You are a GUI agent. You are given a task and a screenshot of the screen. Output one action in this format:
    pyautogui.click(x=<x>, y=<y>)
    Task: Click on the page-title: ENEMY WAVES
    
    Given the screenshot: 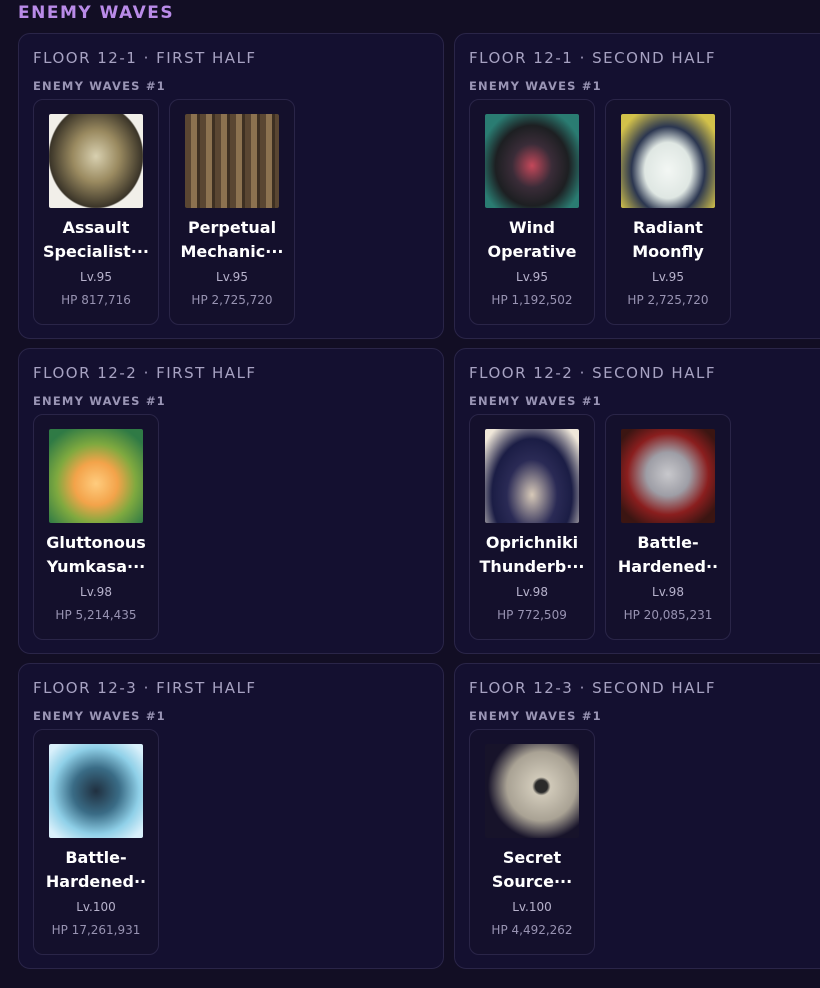 What is the action you would take?
    pyautogui.click(x=96, y=13)
    